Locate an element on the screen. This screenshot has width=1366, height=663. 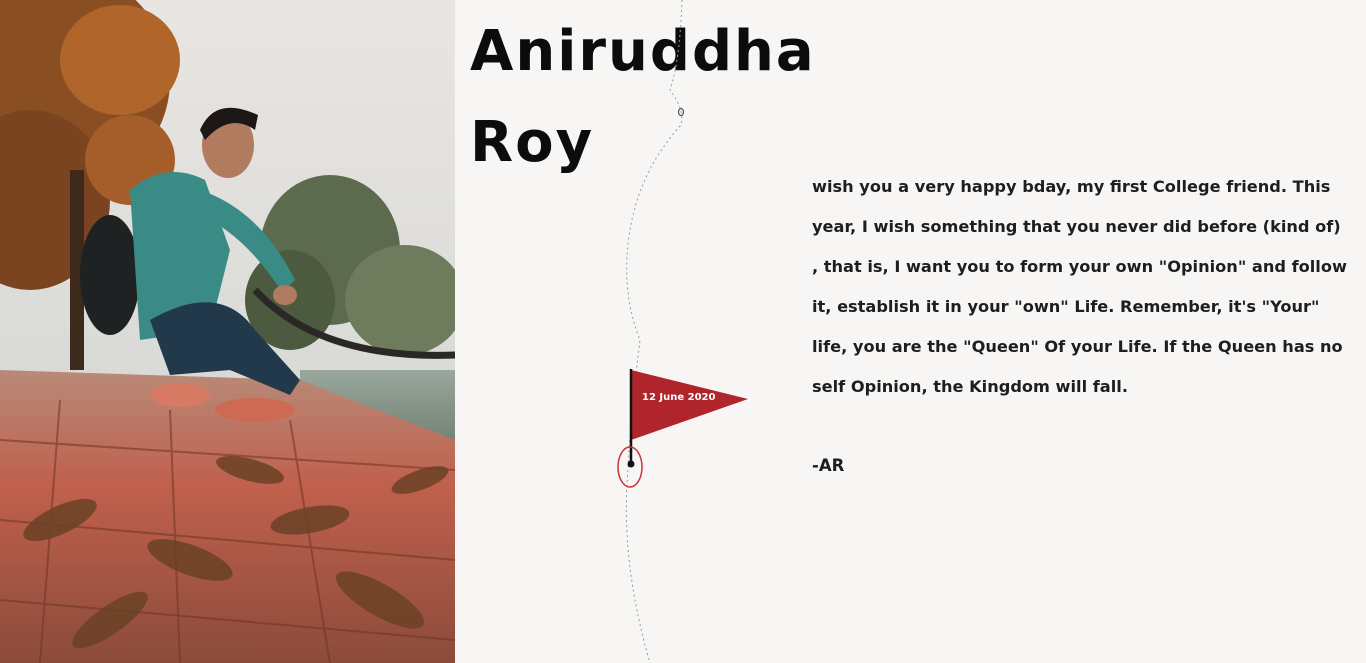
flag-pin-icon is located at coordinates (631, 464).